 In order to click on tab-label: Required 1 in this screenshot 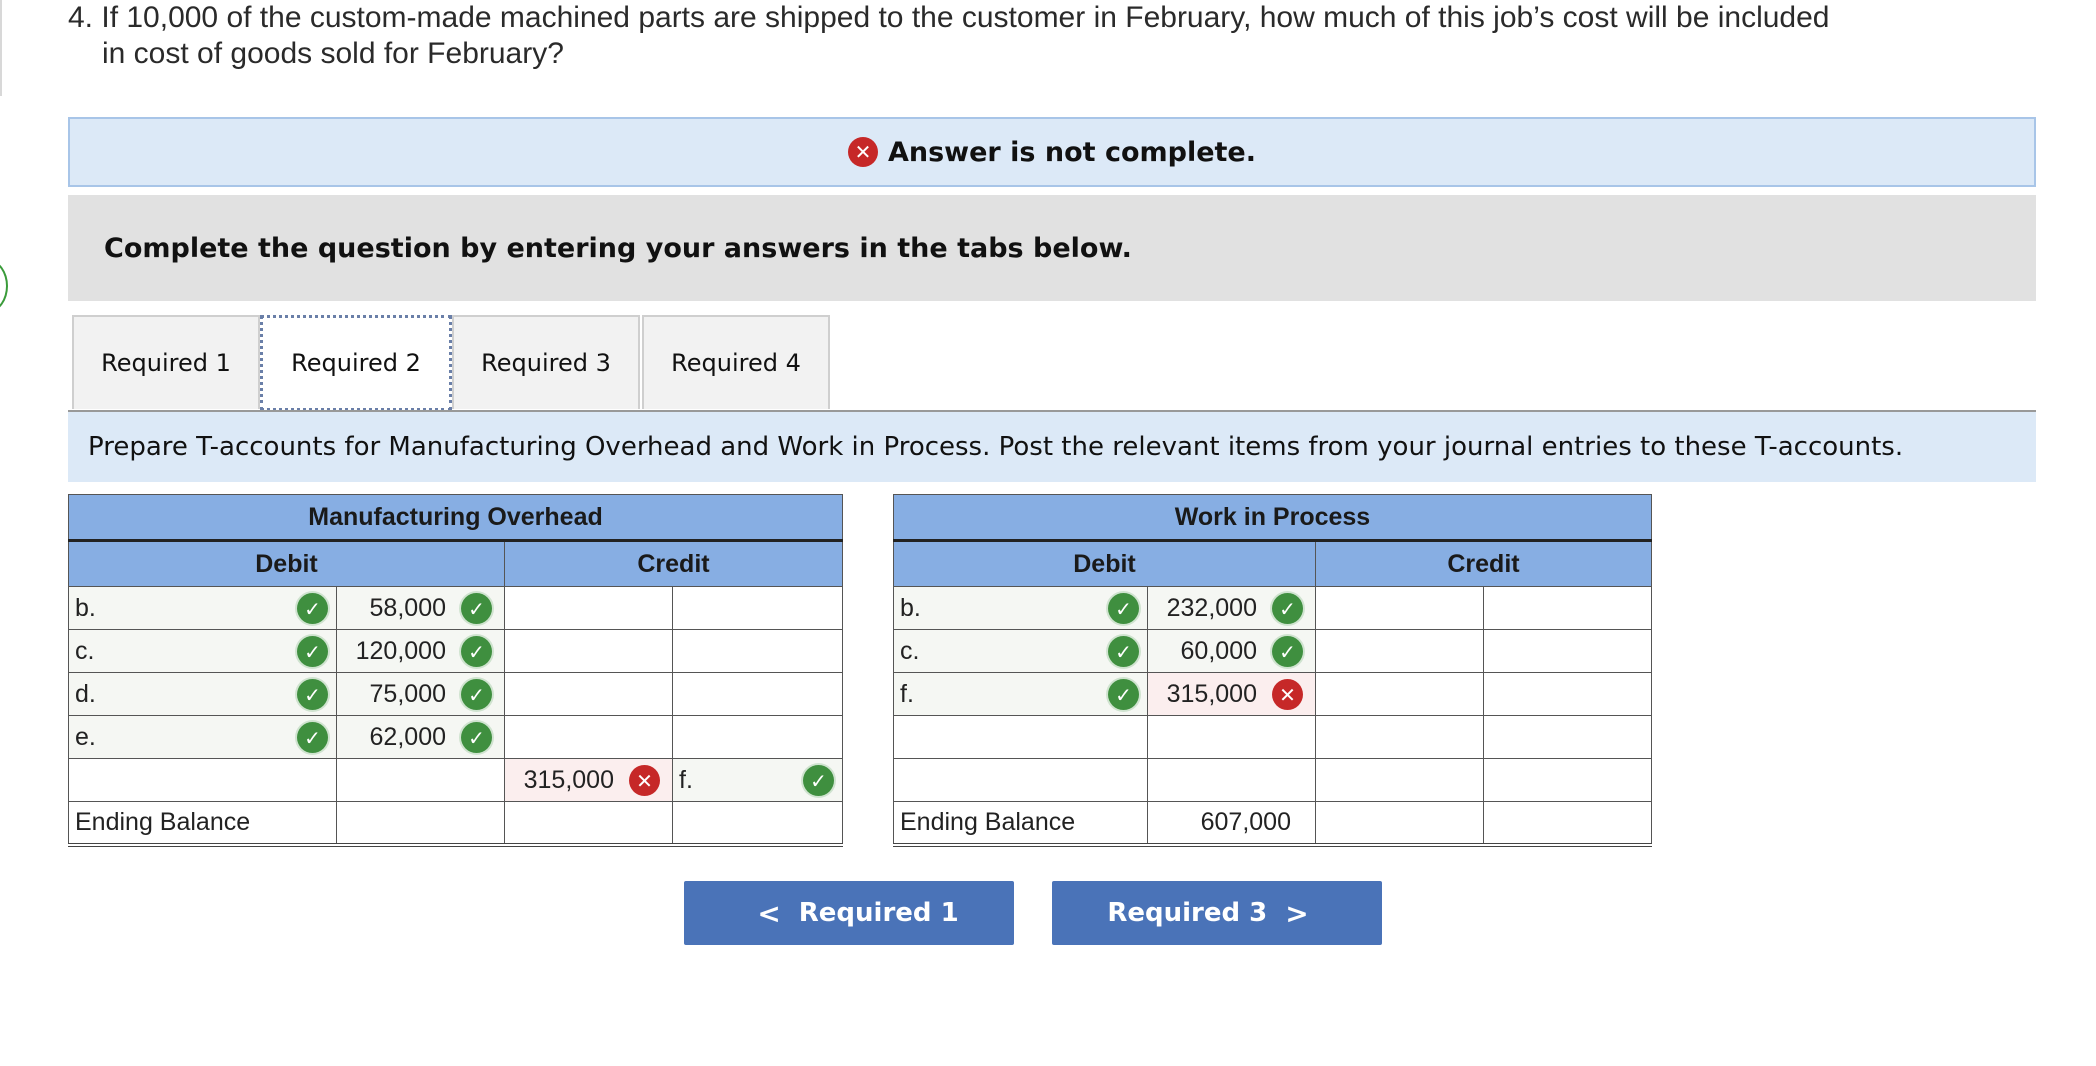, I will do `click(166, 363)`.